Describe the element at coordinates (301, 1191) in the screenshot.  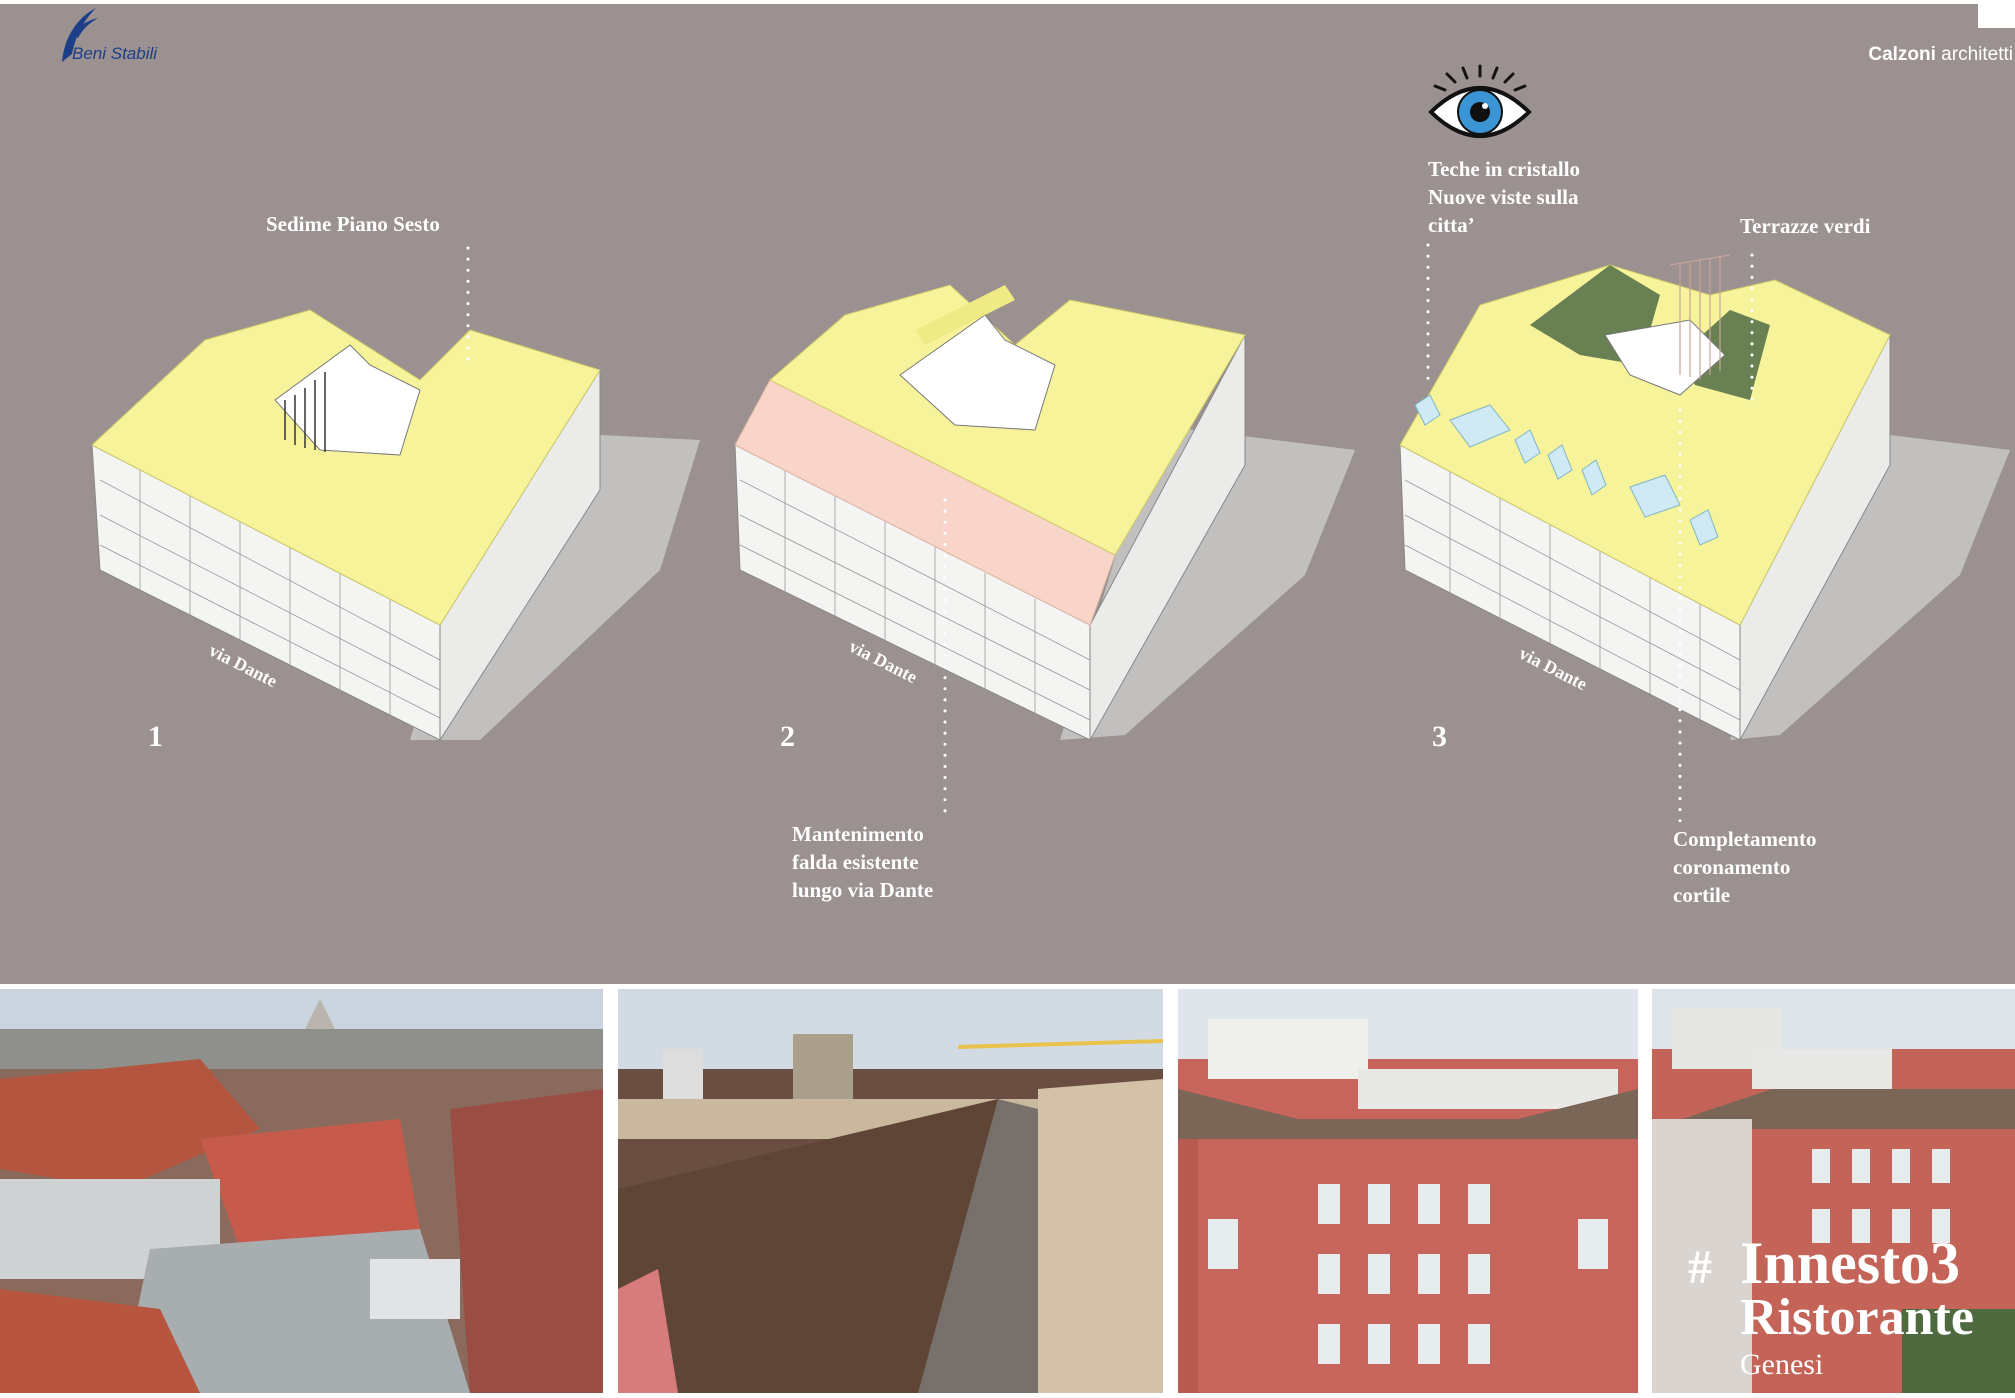
I see `photo-rooftops-duomo` at that location.